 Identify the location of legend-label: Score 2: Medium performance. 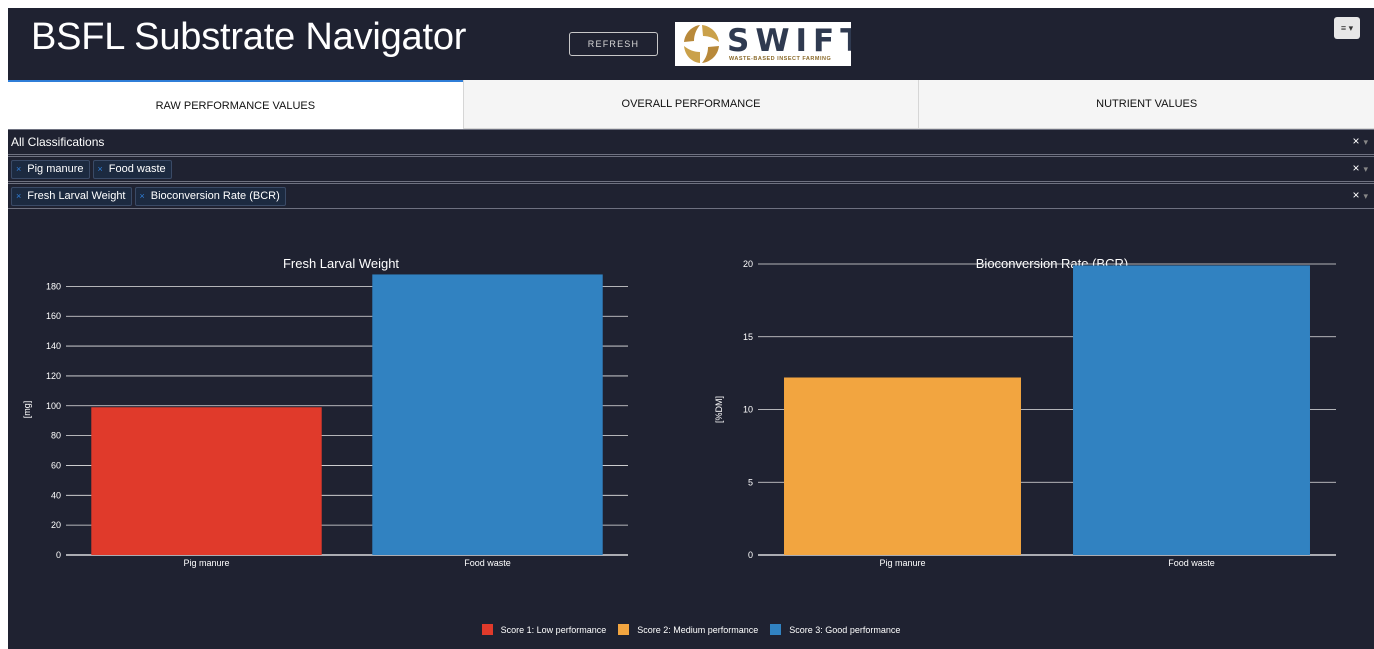
(698, 629).